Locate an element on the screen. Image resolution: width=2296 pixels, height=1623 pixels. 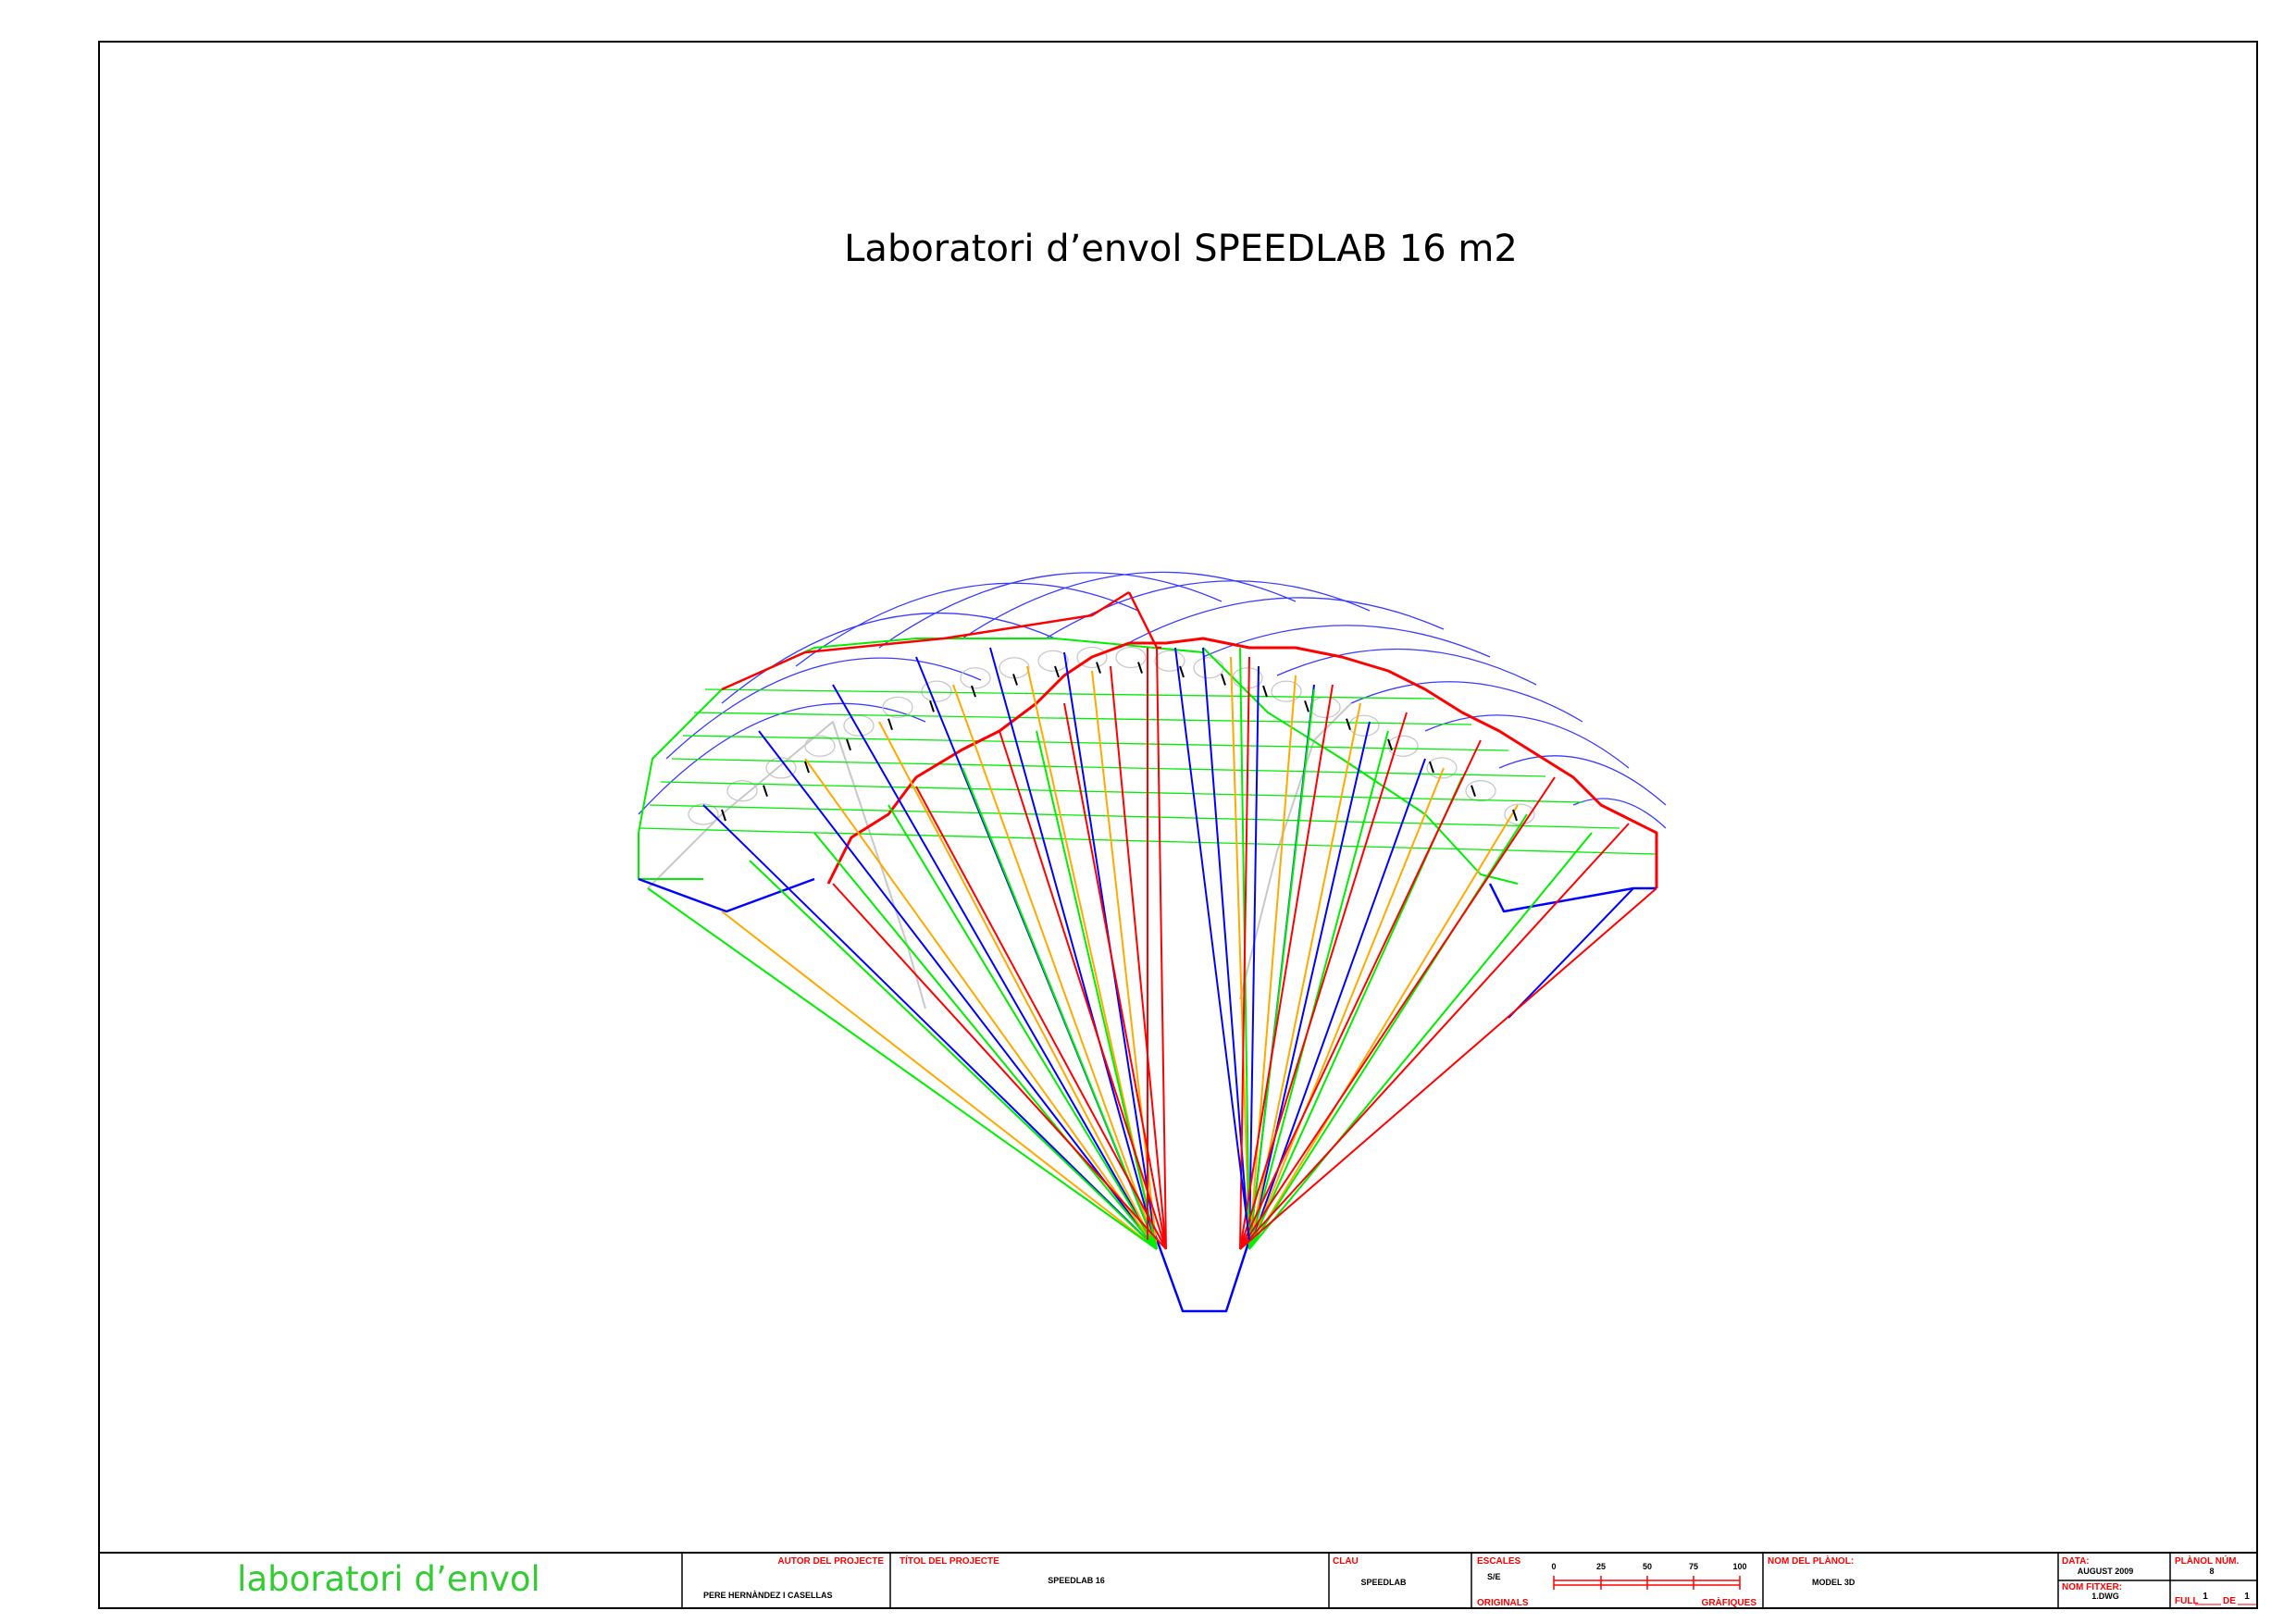
left-stabilo-line is located at coordinates (727, 895).